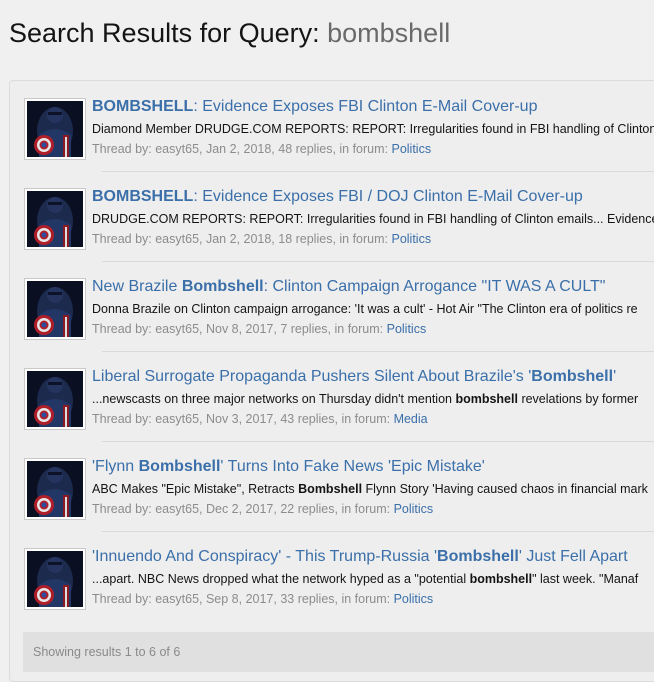  I want to click on result-title-text: 'Flynn, so click(115, 466).